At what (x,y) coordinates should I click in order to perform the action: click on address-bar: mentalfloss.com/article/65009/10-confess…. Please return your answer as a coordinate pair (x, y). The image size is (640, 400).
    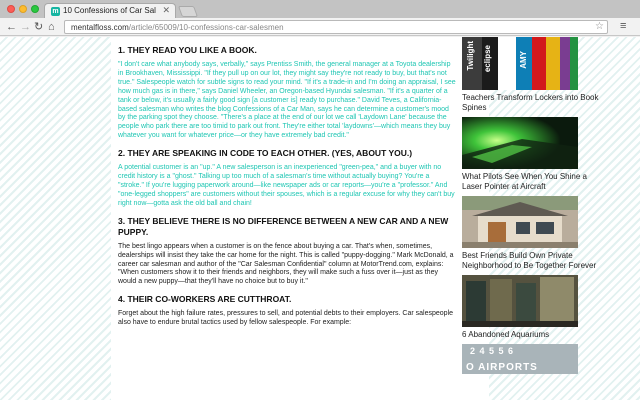
    Looking at the image, I should click on (336, 27).